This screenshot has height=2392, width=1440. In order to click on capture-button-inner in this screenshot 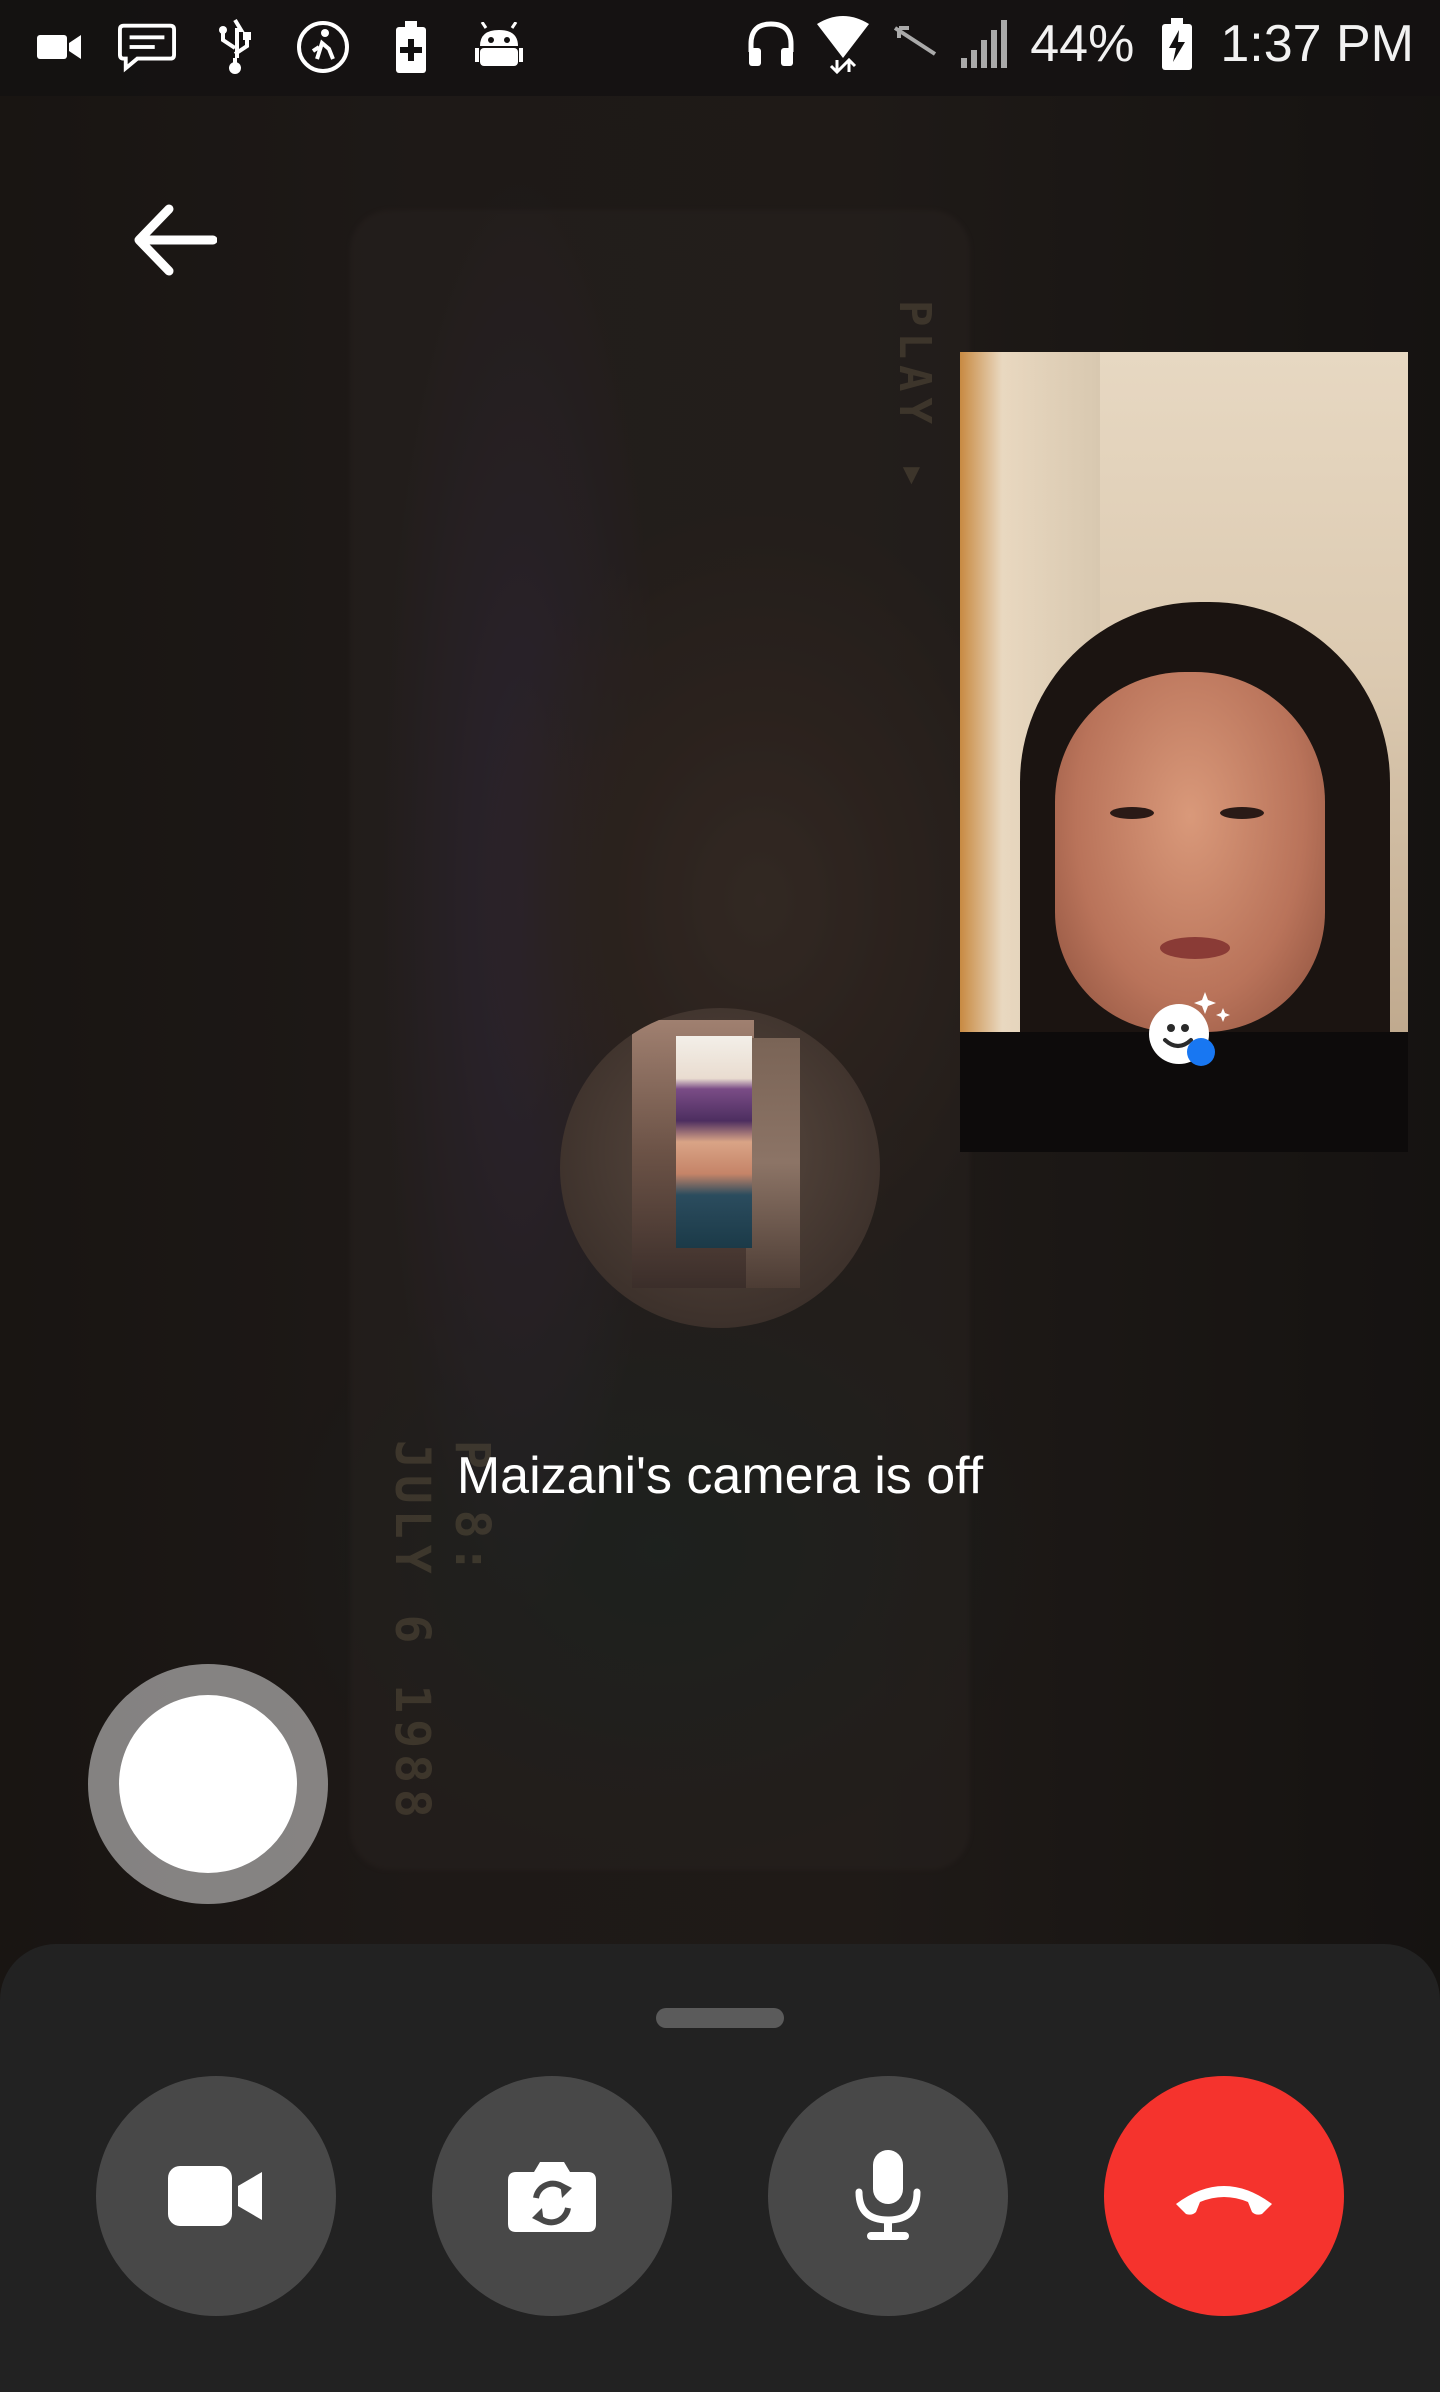, I will do `click(208, 1784)`.